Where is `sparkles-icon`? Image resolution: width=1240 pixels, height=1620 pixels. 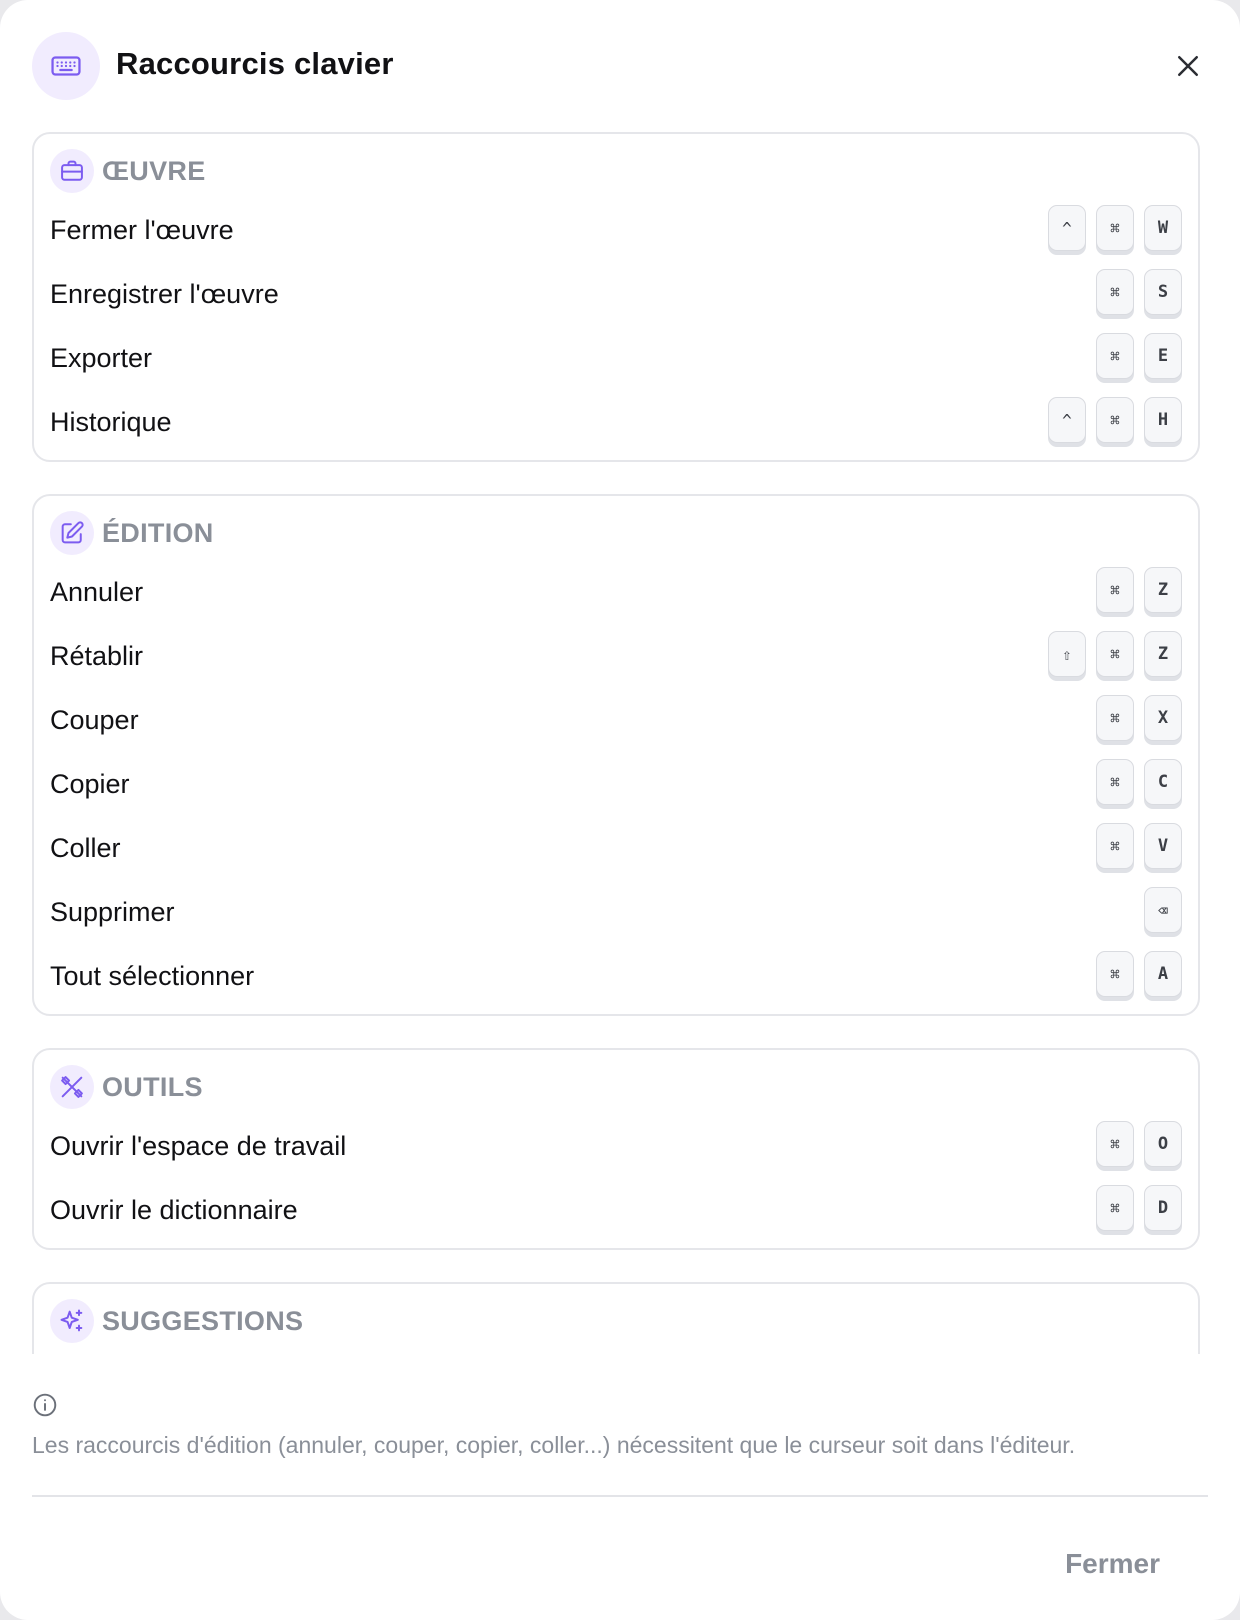 sparkles-icon is located at coordinates (72, 1321).